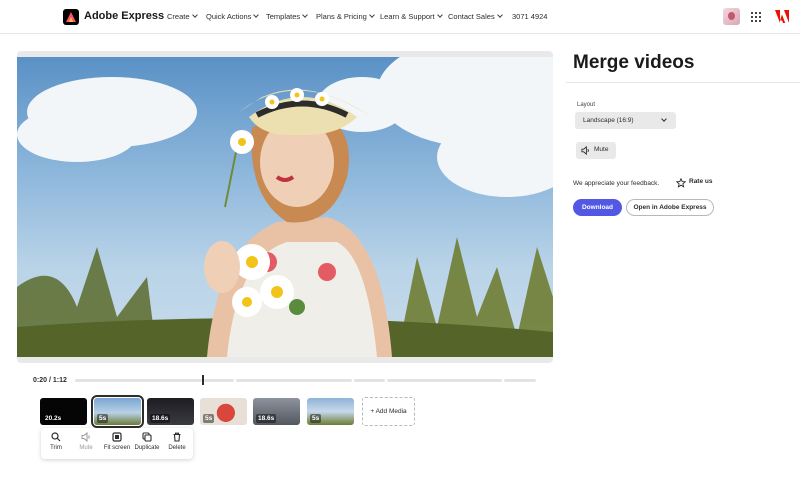 The image size is (800, 481). I want to click on nav-plans-pricing: Plans & Pricing, so click(345, 16).